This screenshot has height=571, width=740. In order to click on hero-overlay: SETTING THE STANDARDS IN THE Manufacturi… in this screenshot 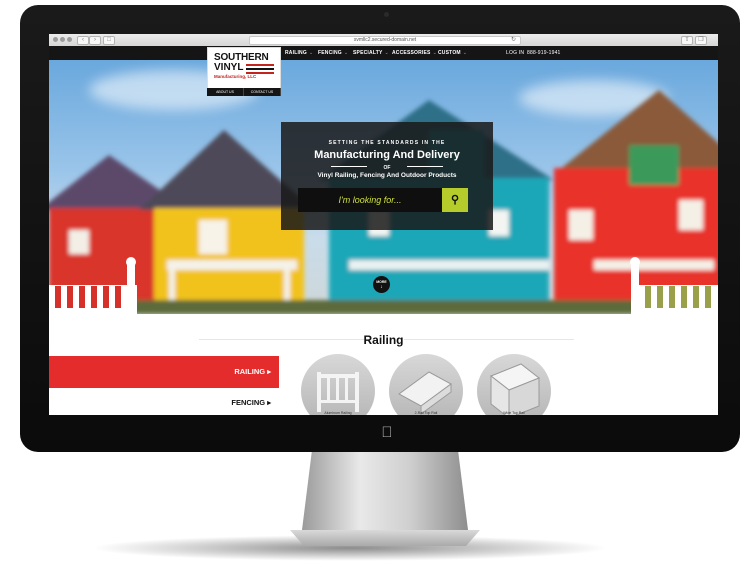, I will do `click(387, 176)`.